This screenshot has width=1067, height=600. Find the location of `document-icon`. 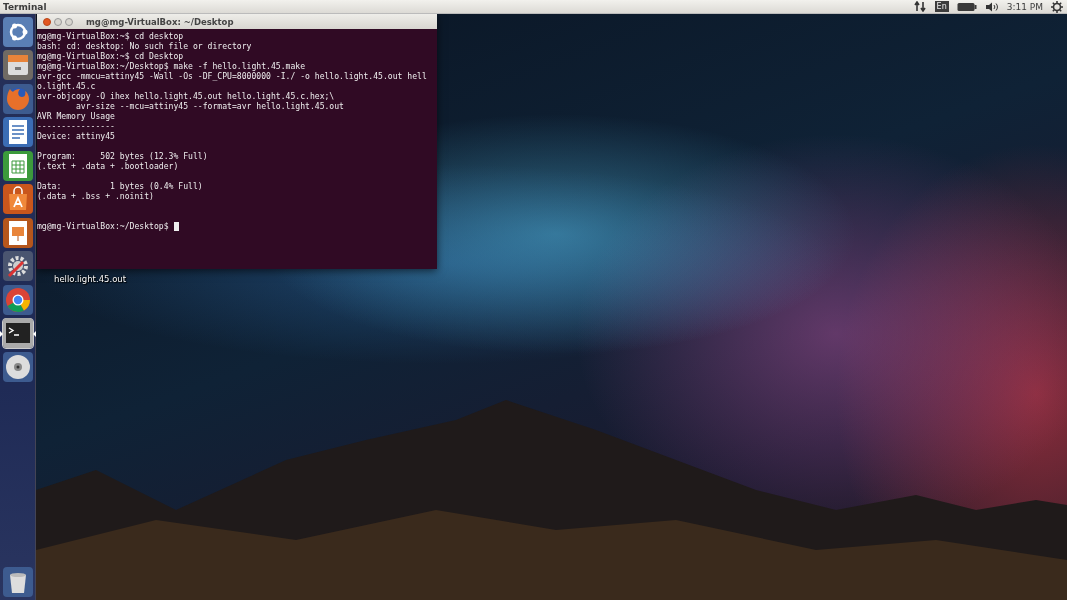

document-icon is located at coordinates (17, 132).